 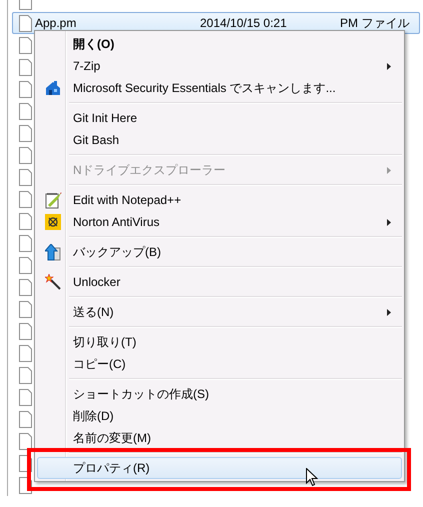 What do you see at coordinates (219, 468) in the screenshot?
I see `menu-item: プロパティ(R)` at bounding box center [219, 468].